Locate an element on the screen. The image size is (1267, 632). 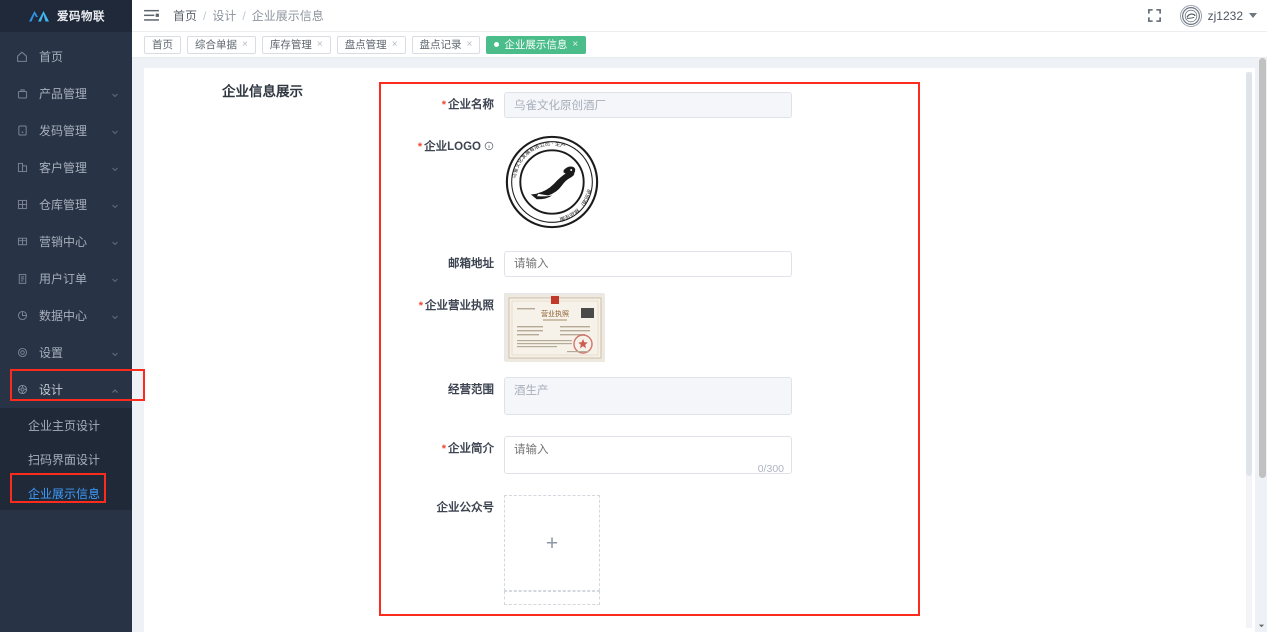
breadcrumb: 首页 / 设计 / 企业展示信息 is located at coordinates (248, 15).